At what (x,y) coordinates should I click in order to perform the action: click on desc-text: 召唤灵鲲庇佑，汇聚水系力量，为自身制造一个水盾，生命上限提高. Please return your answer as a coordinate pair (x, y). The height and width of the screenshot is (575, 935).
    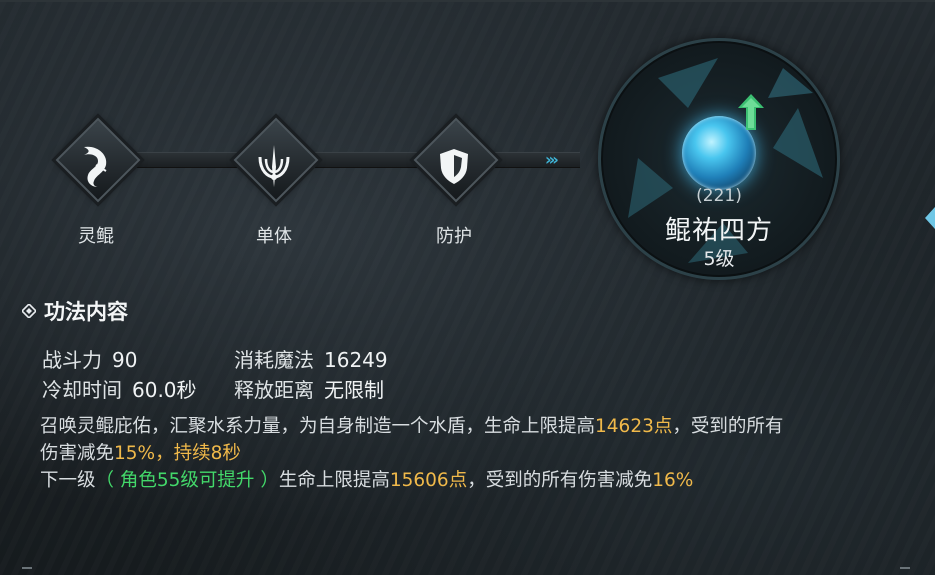
    Looking at the image, I should click on (318, 426).